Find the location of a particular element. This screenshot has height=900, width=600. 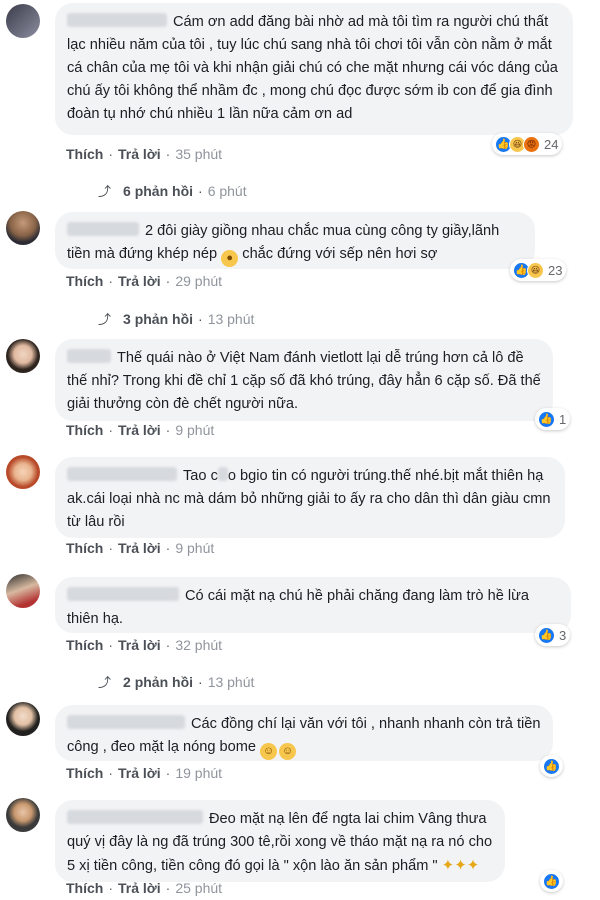

view-replies: ⤴ 2 phản hồi · 13 phút is located at coordinates (176, 681).